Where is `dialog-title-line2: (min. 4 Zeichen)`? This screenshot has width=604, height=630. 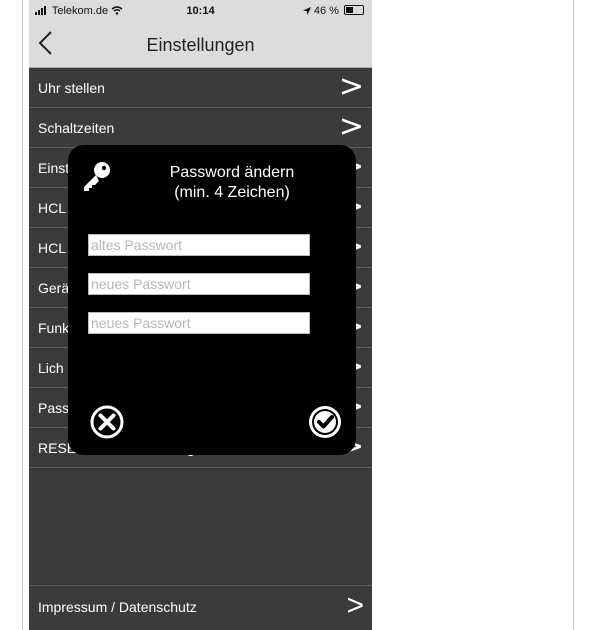 dialog-title-line2: (min. 4 Zeichen) is located at coordinates (232, 192).